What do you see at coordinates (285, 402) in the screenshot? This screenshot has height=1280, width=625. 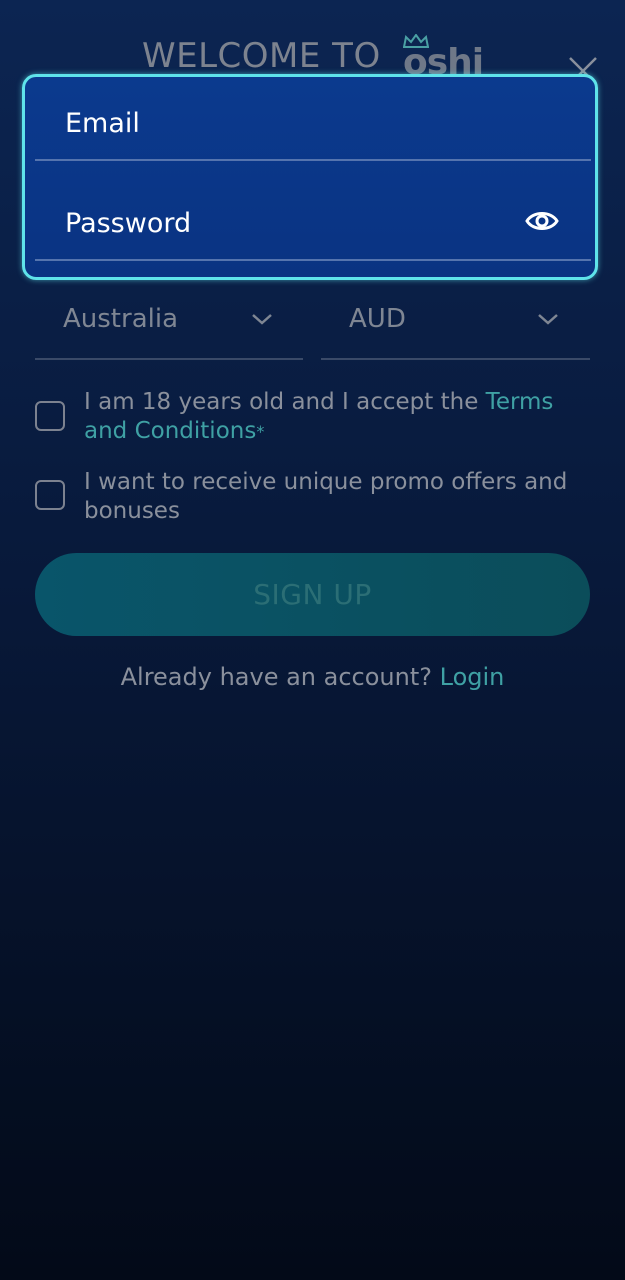 I see `age-terms-text: I am 18 years old and I accept the` at bounding box center [285, 402].